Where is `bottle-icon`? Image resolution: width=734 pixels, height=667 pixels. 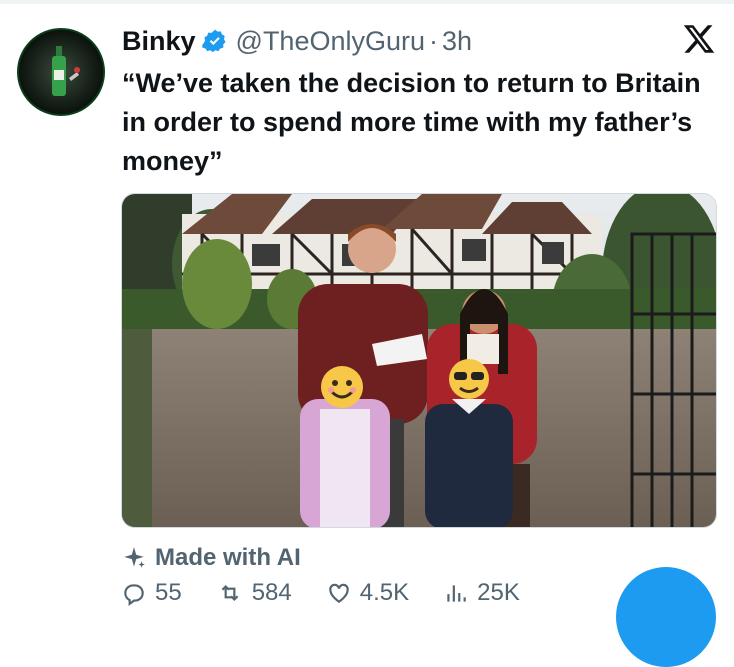
bottle-icon is located at coordinates (61, 72).